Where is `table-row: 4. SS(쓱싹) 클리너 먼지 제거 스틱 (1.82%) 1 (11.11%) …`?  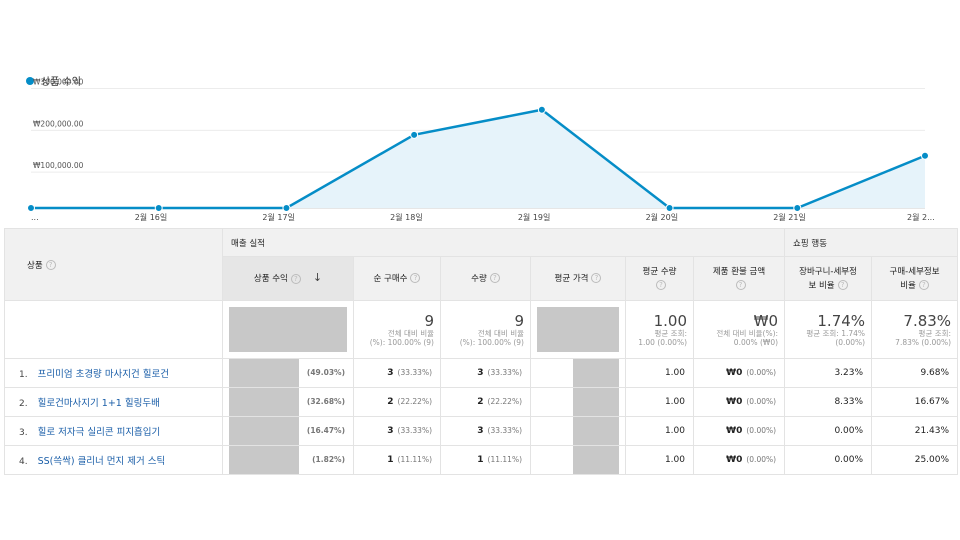 table-row: 4. SS(쓱싹) 클리너 먼지 제거 스틱 (1.82%) 1 (11.11%) … is located at coordinates (481, 460).